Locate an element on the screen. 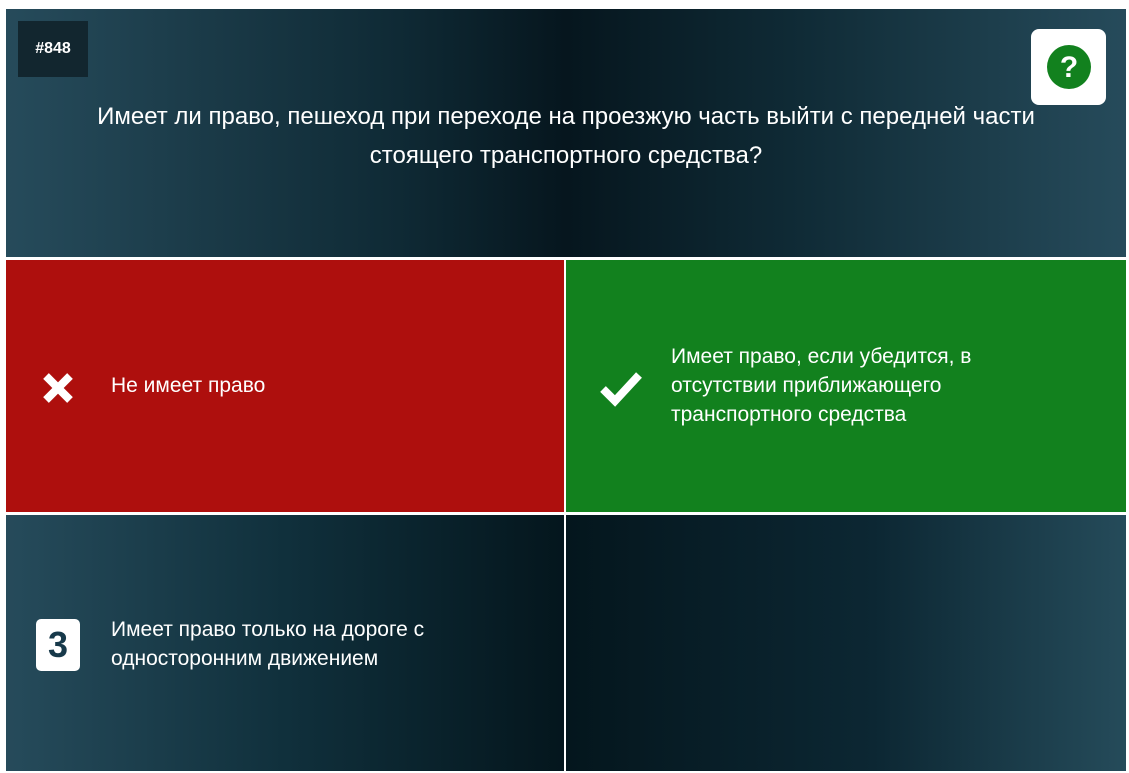  question-number: #848 is located at coordinates (53, 49).